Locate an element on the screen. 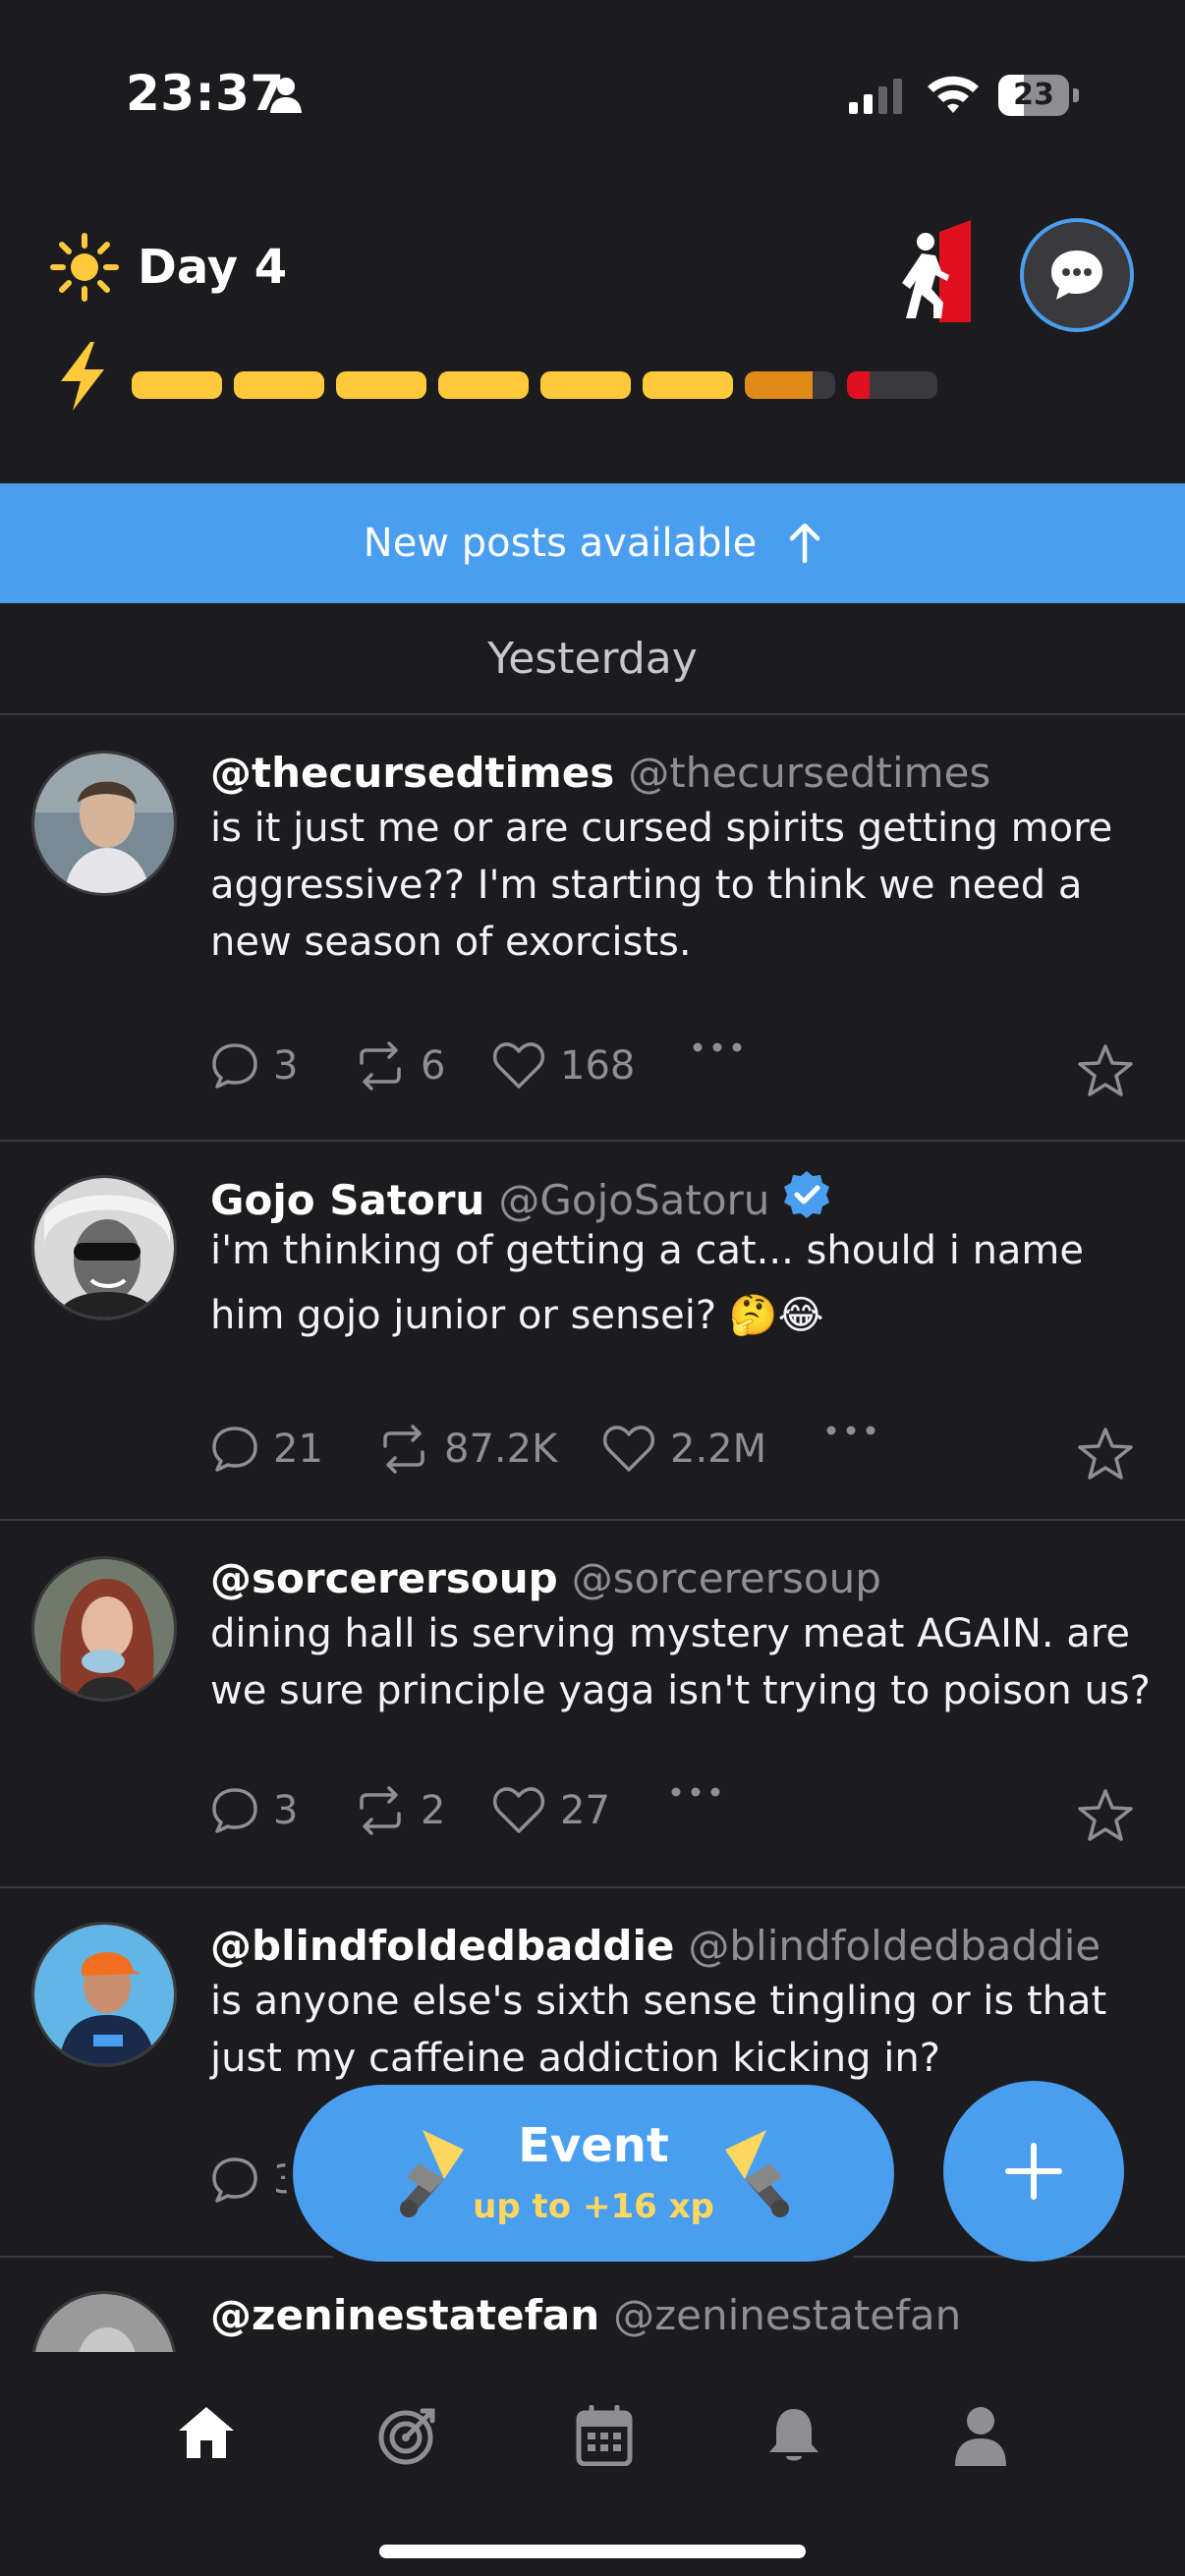 The image size is (1185, 2576). like-button: 168 is located at coordinates (563, 1066).